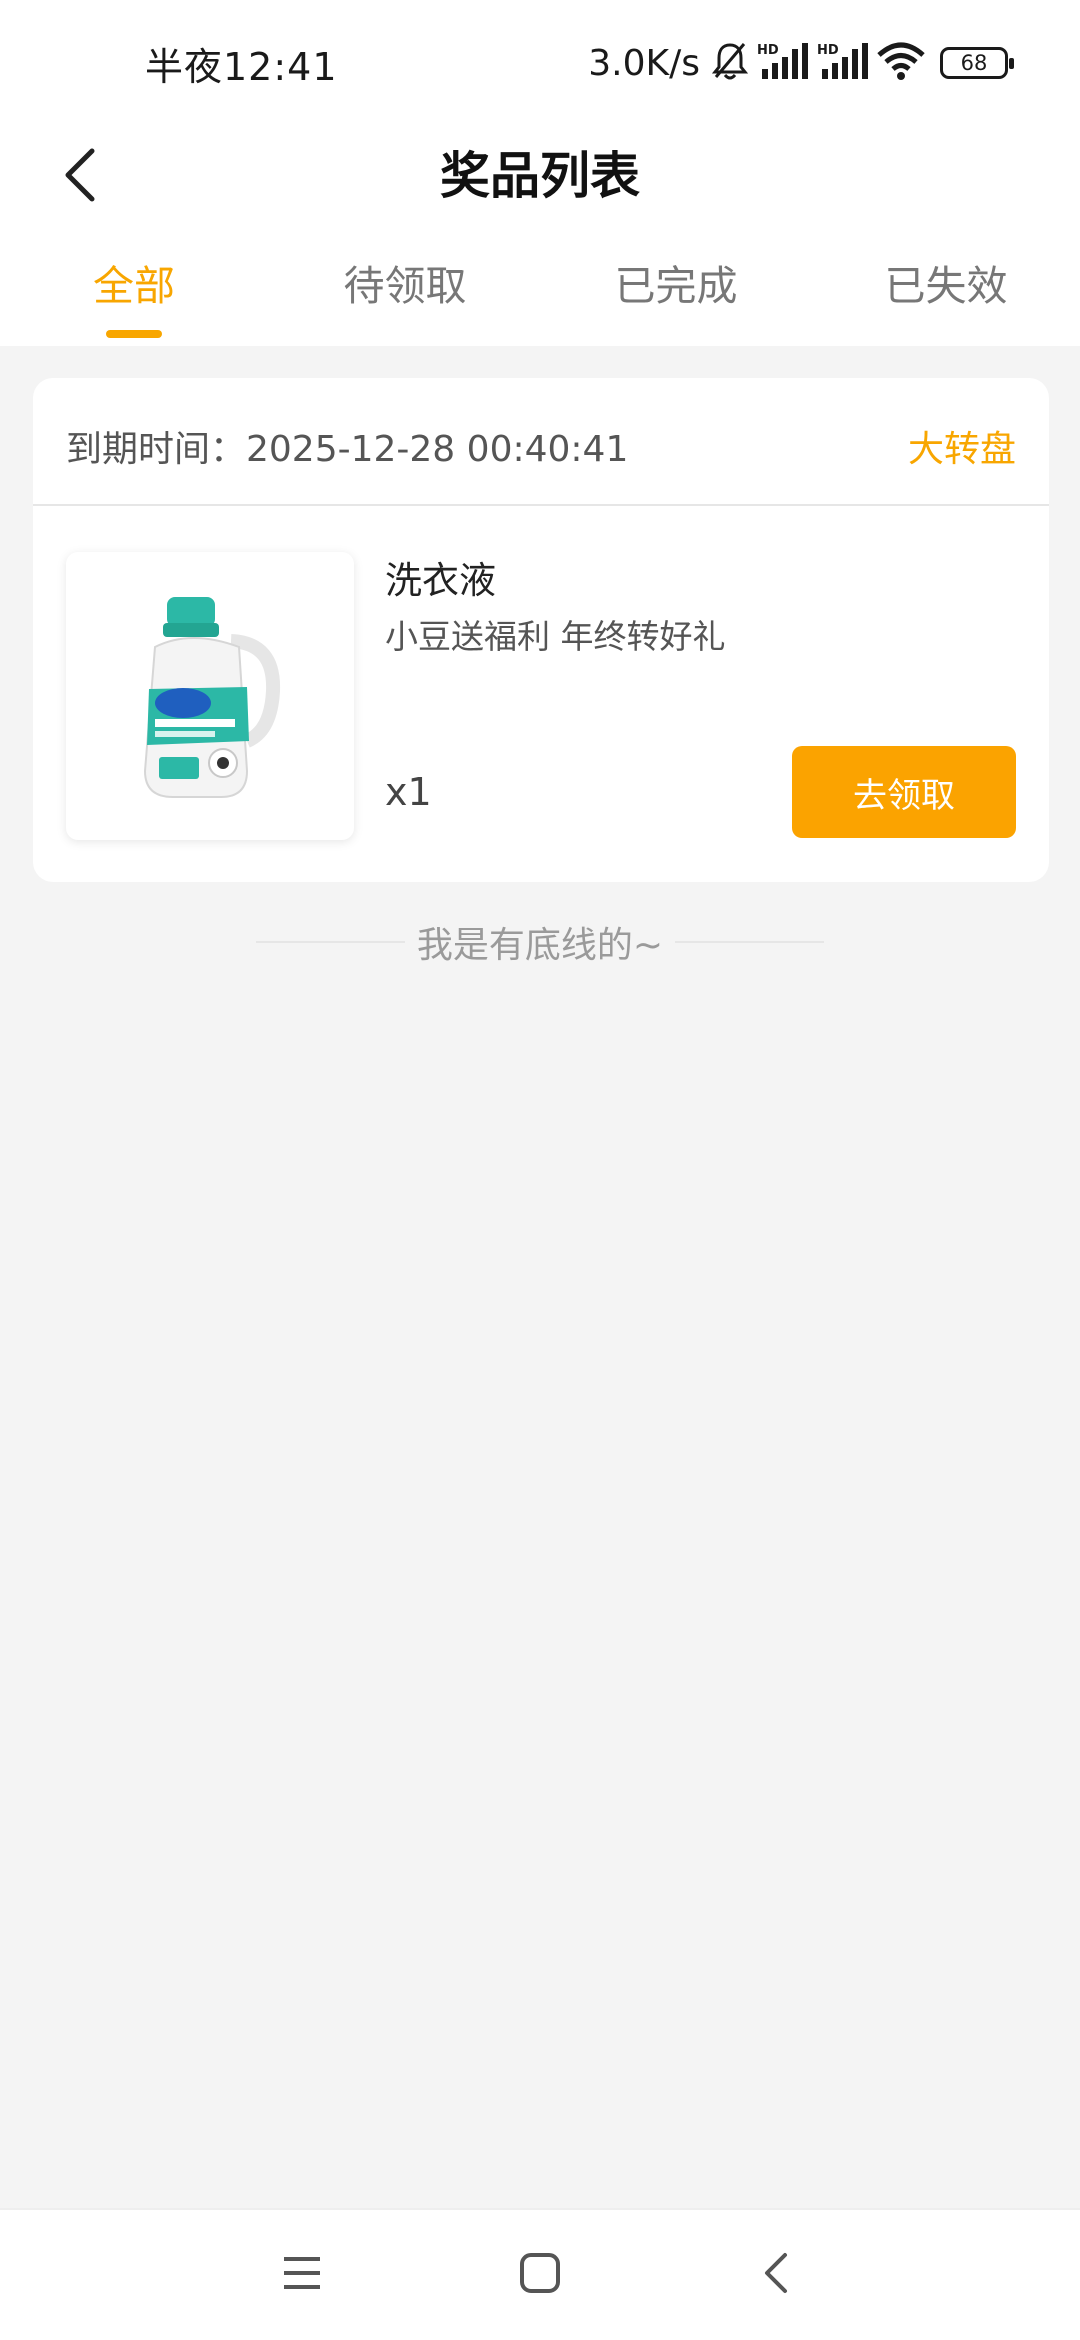 The image size is (1080, 2340). What do you see at coordinates (901, 63) in the screenshot?
I see `wifi-icon` at bounding box center [901, 63].